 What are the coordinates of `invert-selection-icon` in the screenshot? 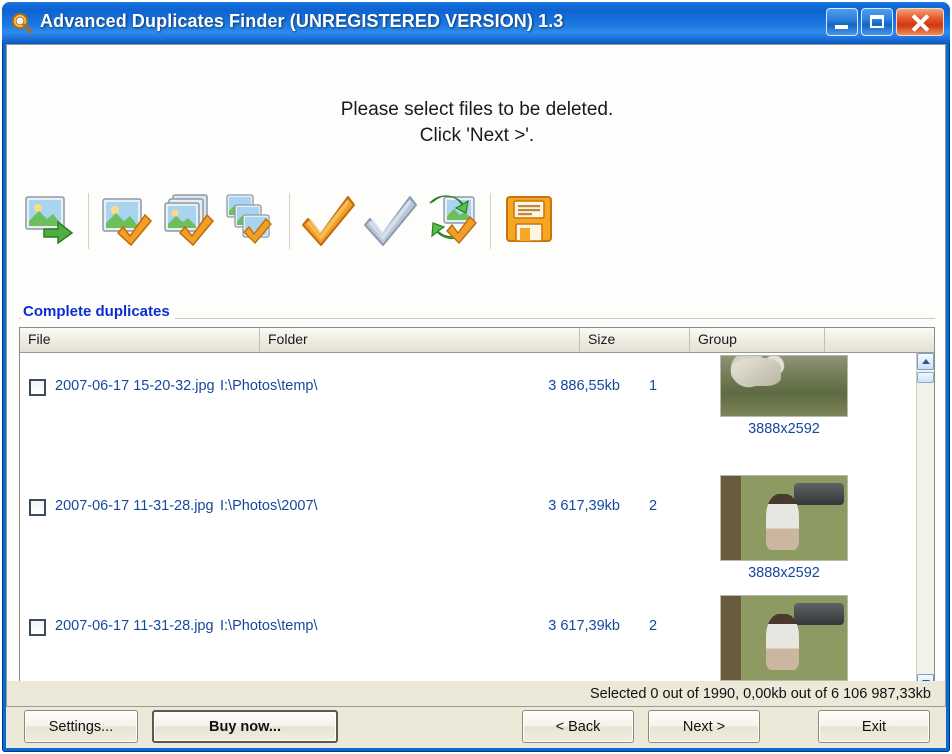 It's located at (452, 221).